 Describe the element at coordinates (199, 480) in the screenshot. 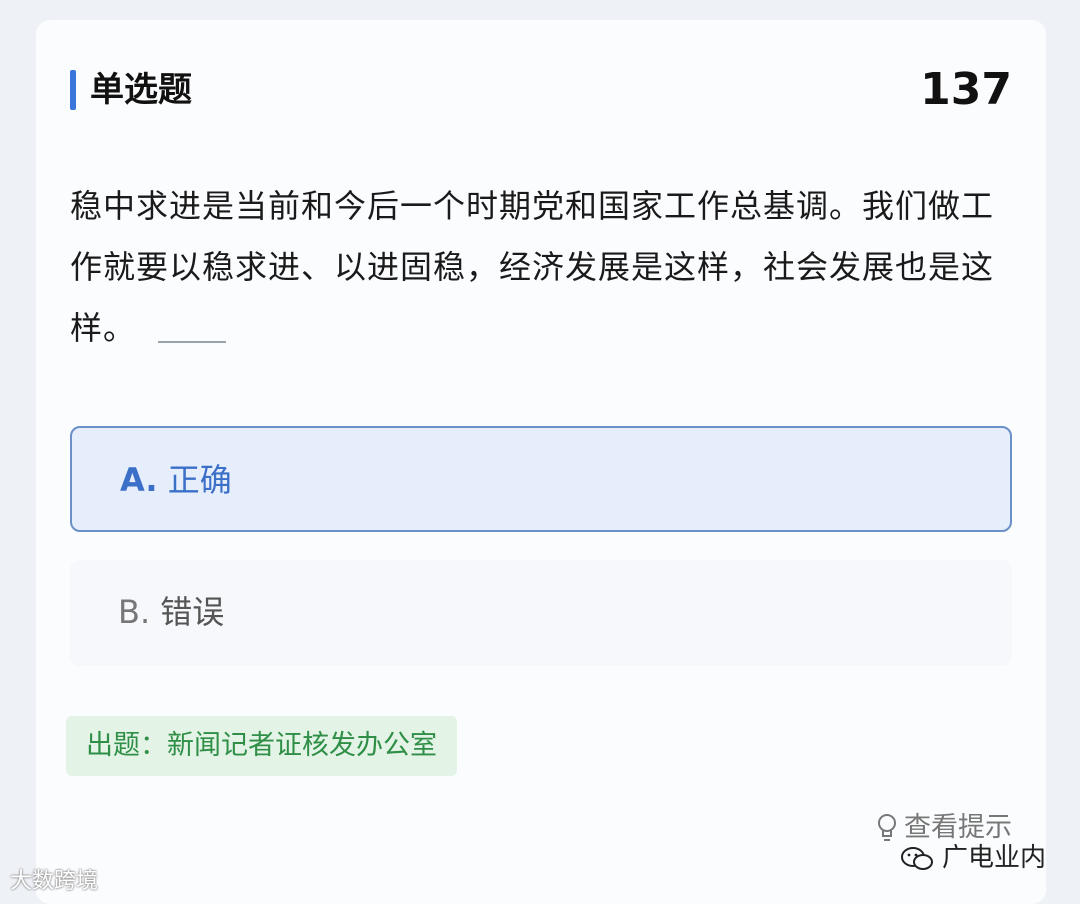

I see `option-label: 正确` at that location.